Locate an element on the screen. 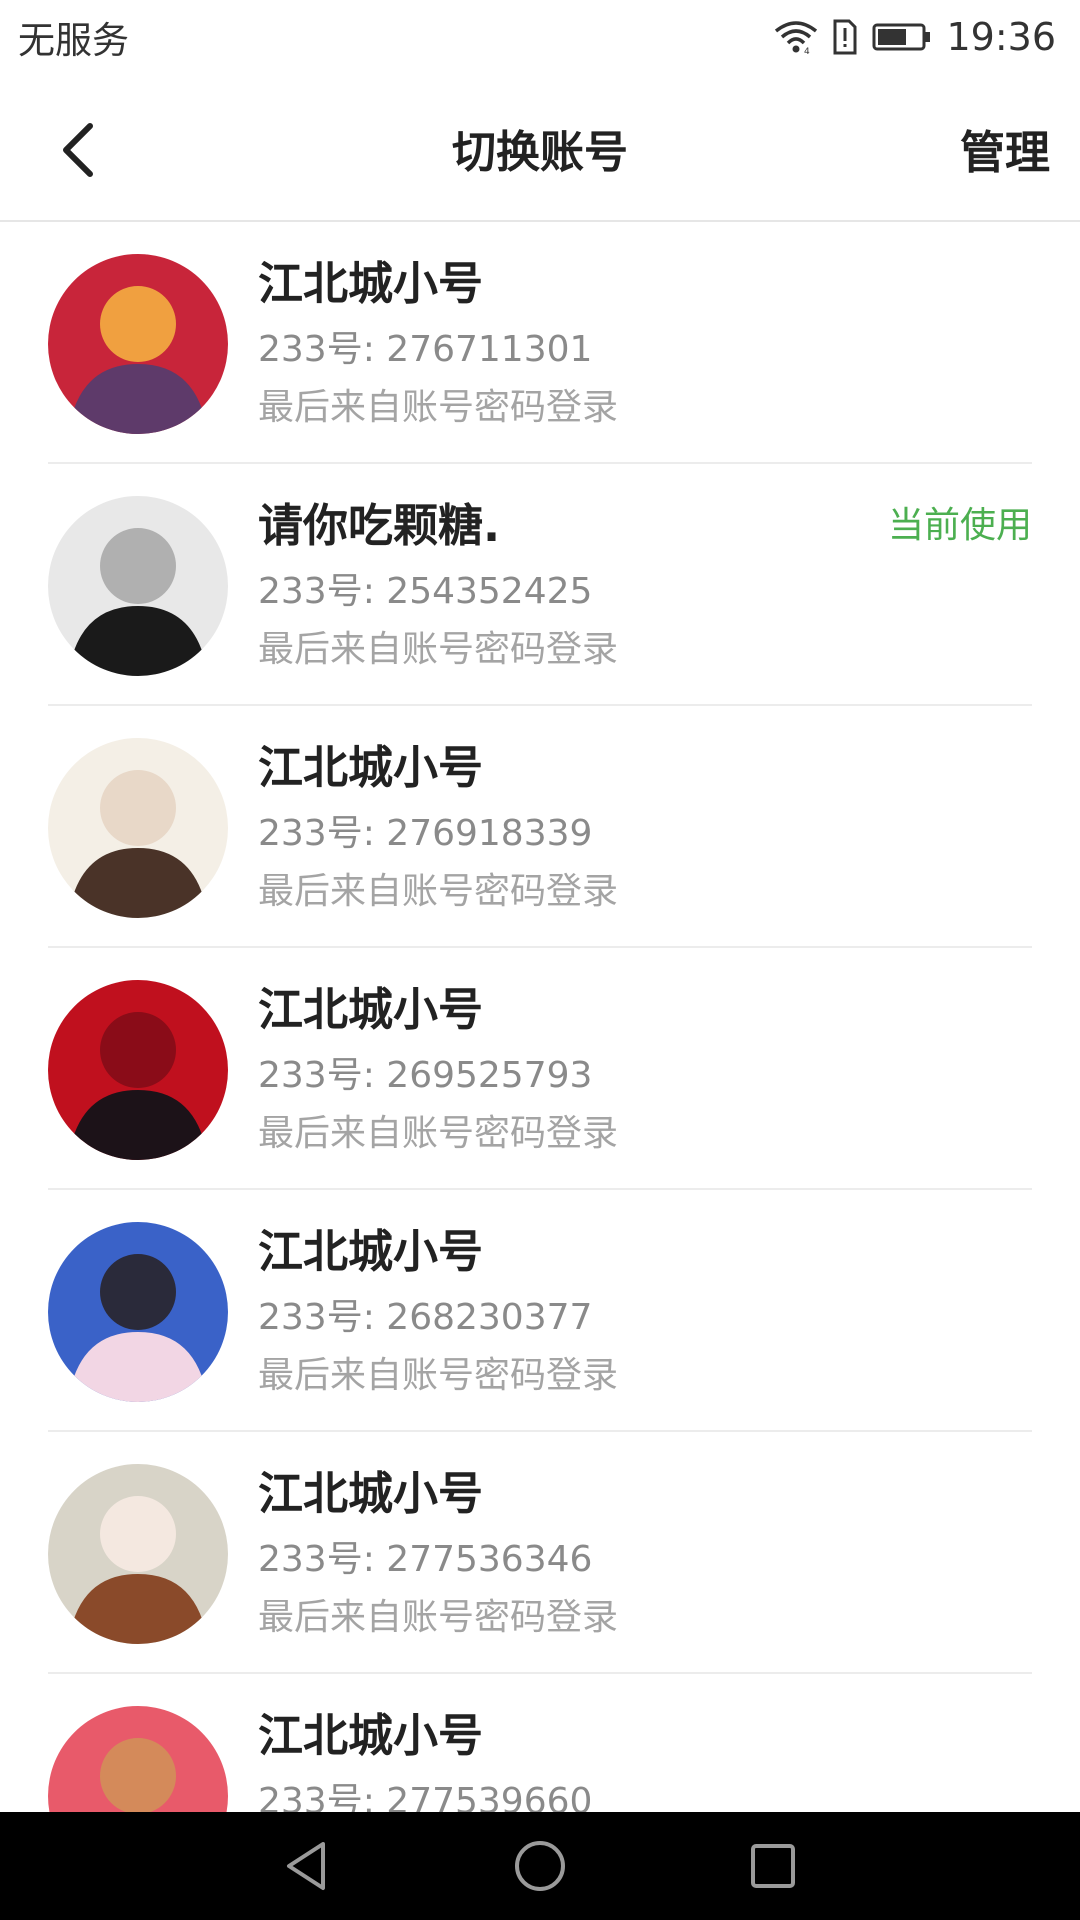 The height and width of the screenshot is (1920, 1080). nav-recent-square-icon is located at coordinates (773, 1866).